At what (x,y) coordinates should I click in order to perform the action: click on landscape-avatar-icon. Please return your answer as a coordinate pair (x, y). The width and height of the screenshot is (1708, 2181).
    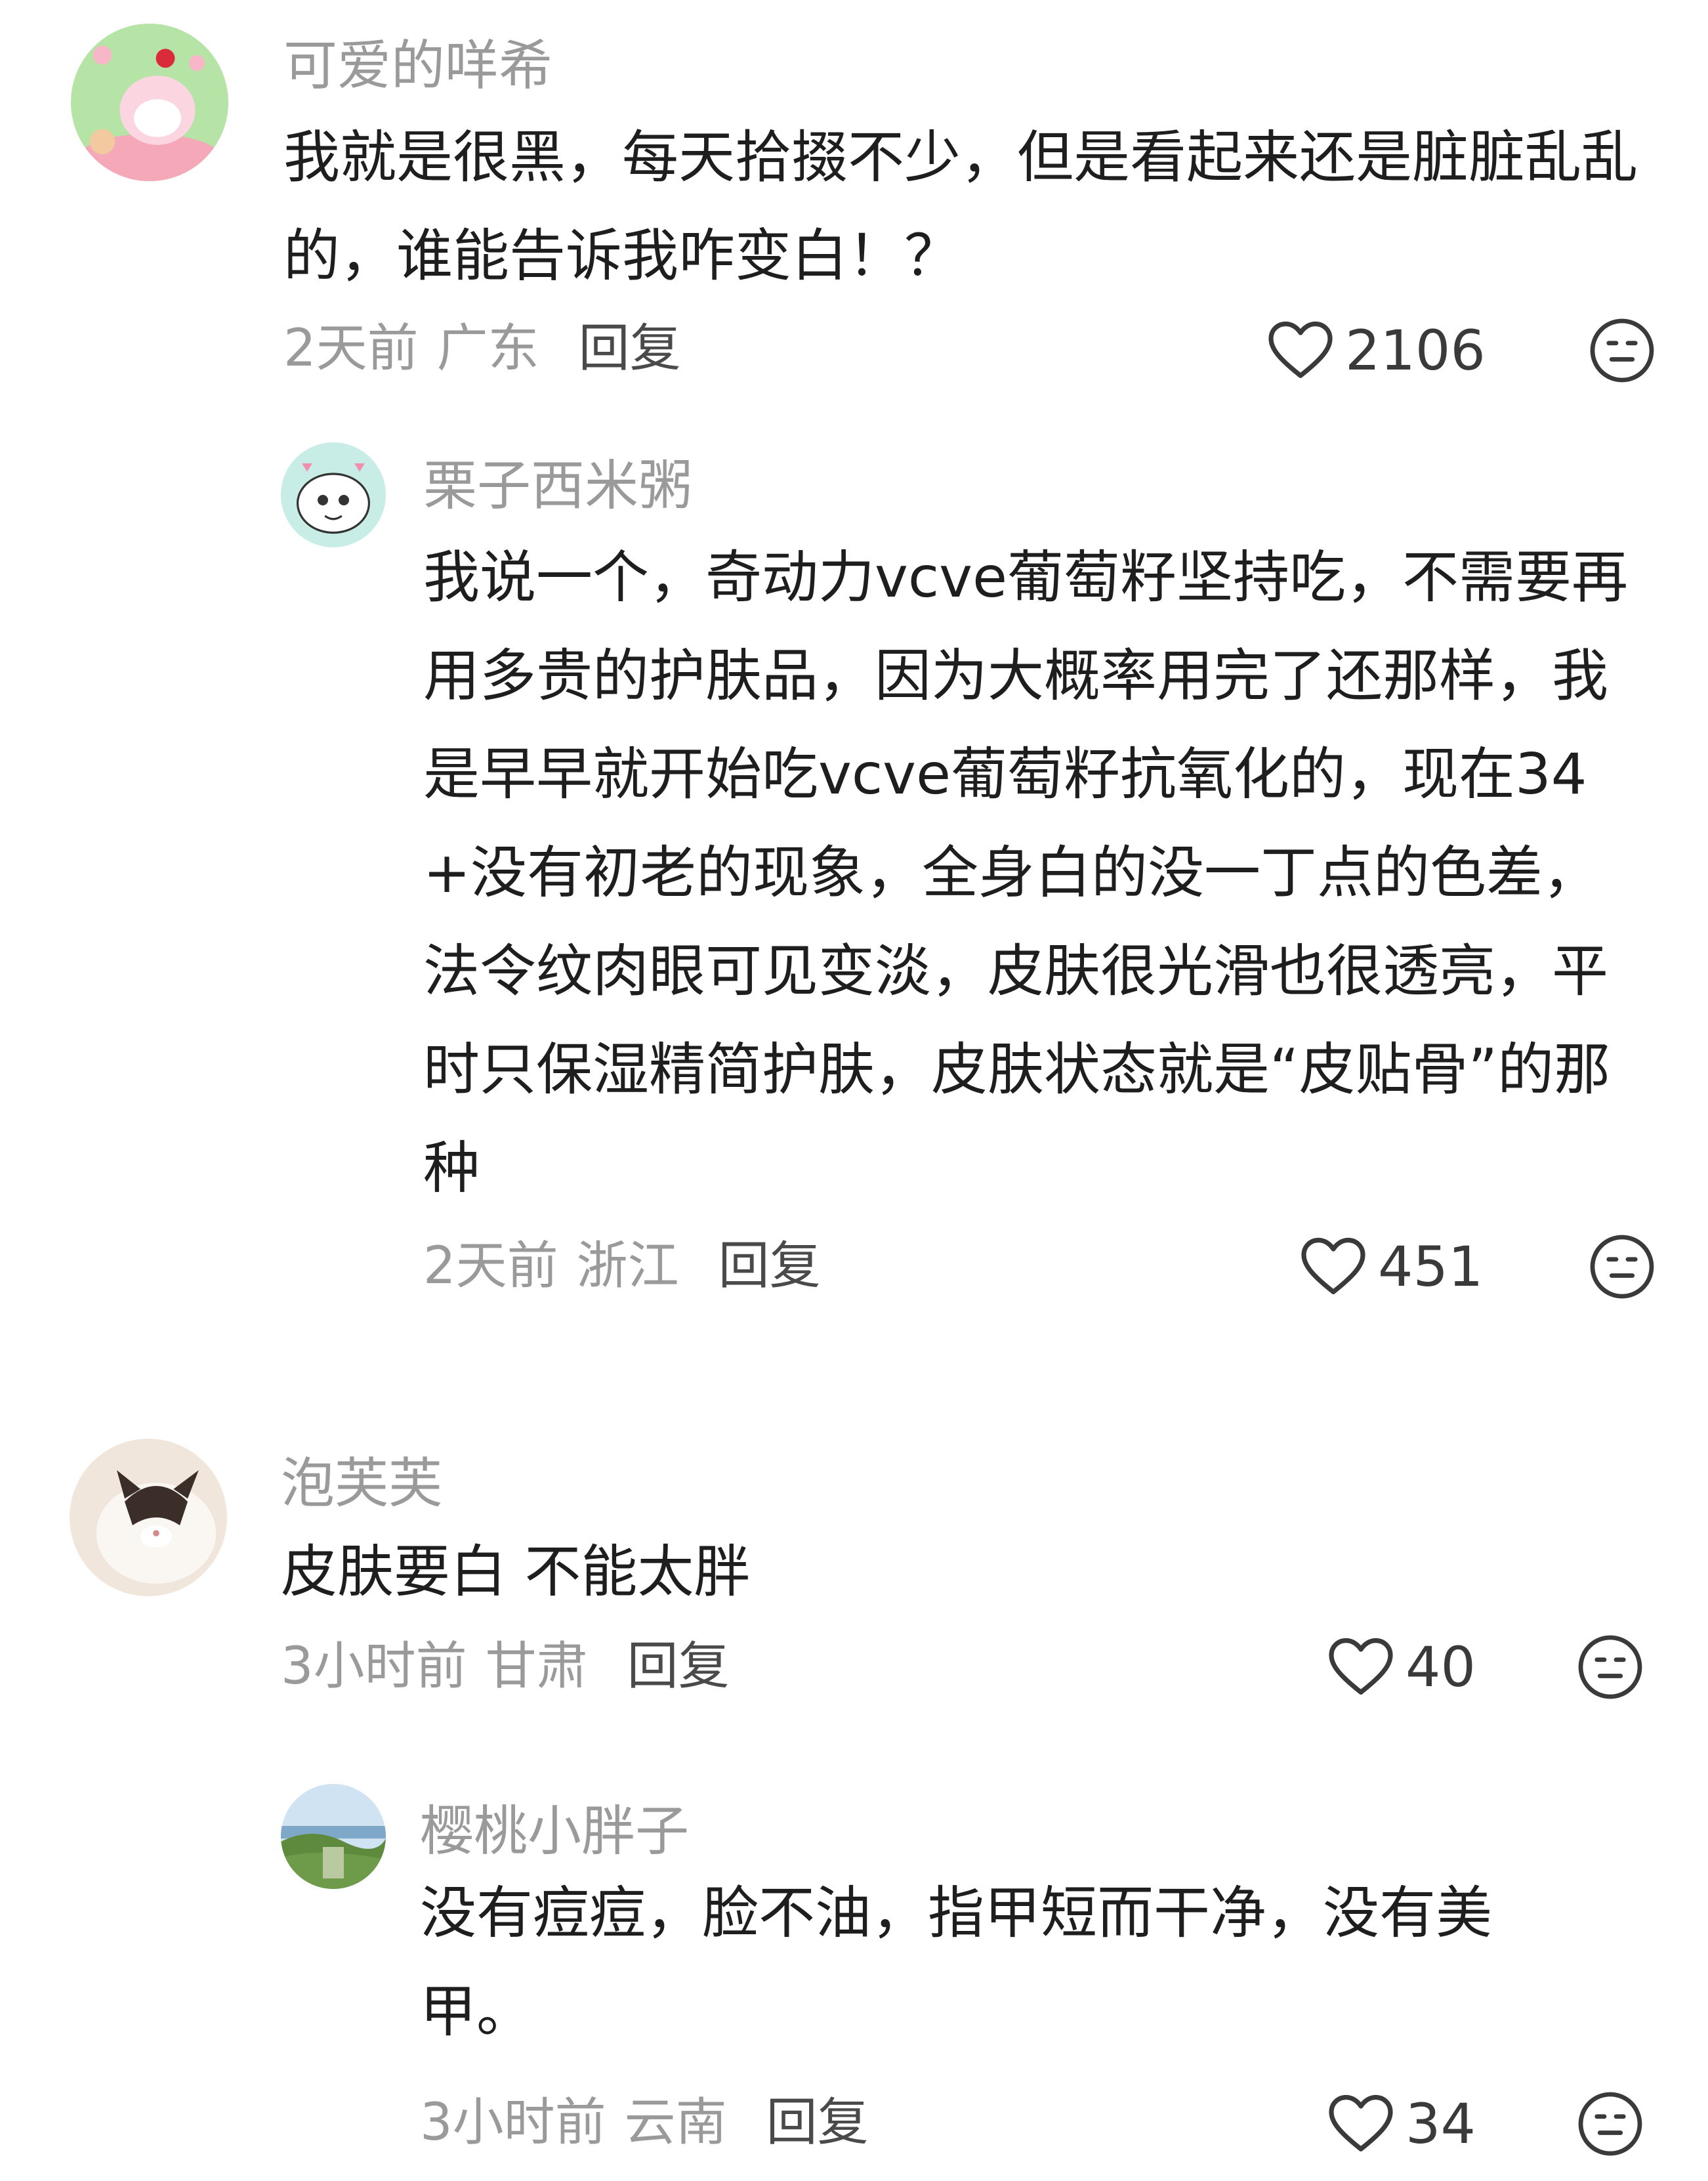
    Looking at the image, I should click on (333, 1837).